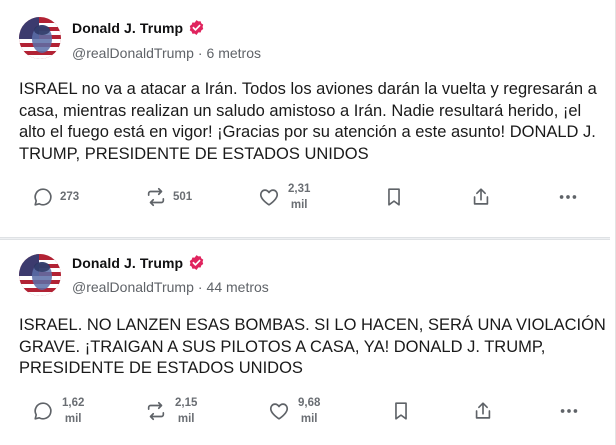  What do you see at coordinates (309, 403) in the screenshot?
I see `like-count-number: 9,68` at bounding box center [309, 403].